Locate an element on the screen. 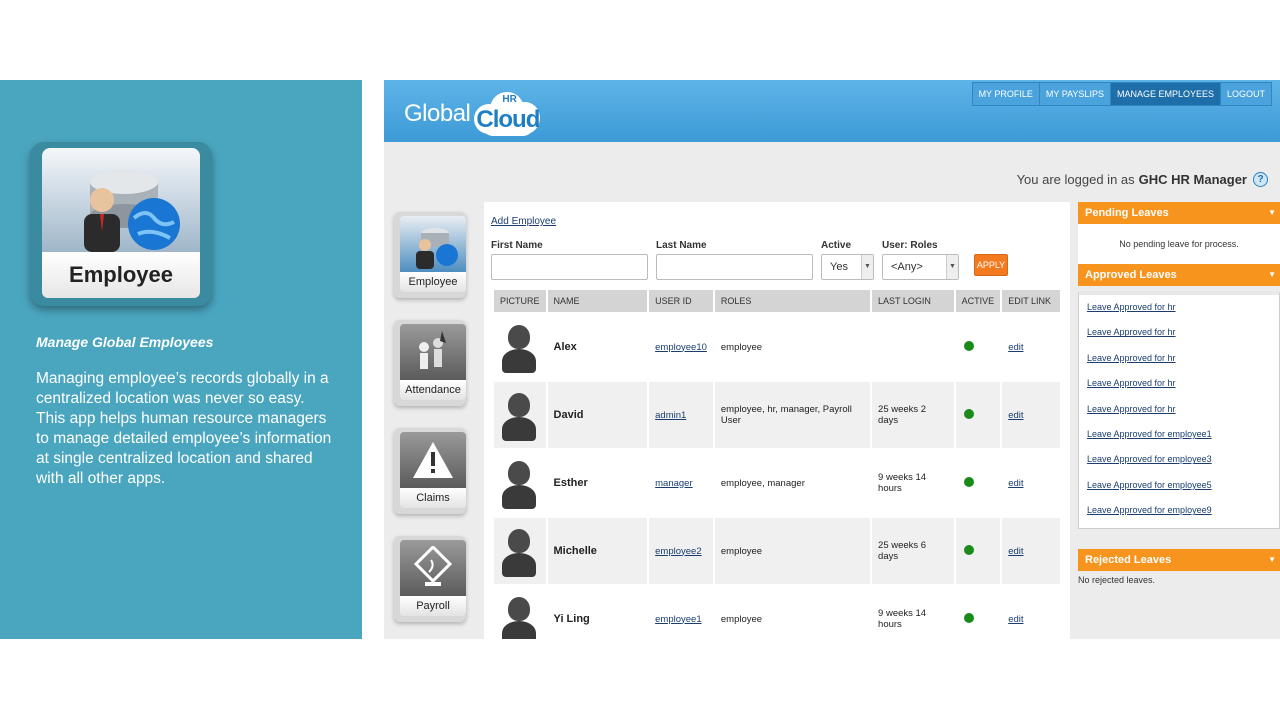  last-name-input is located at coordinates (734, 267).